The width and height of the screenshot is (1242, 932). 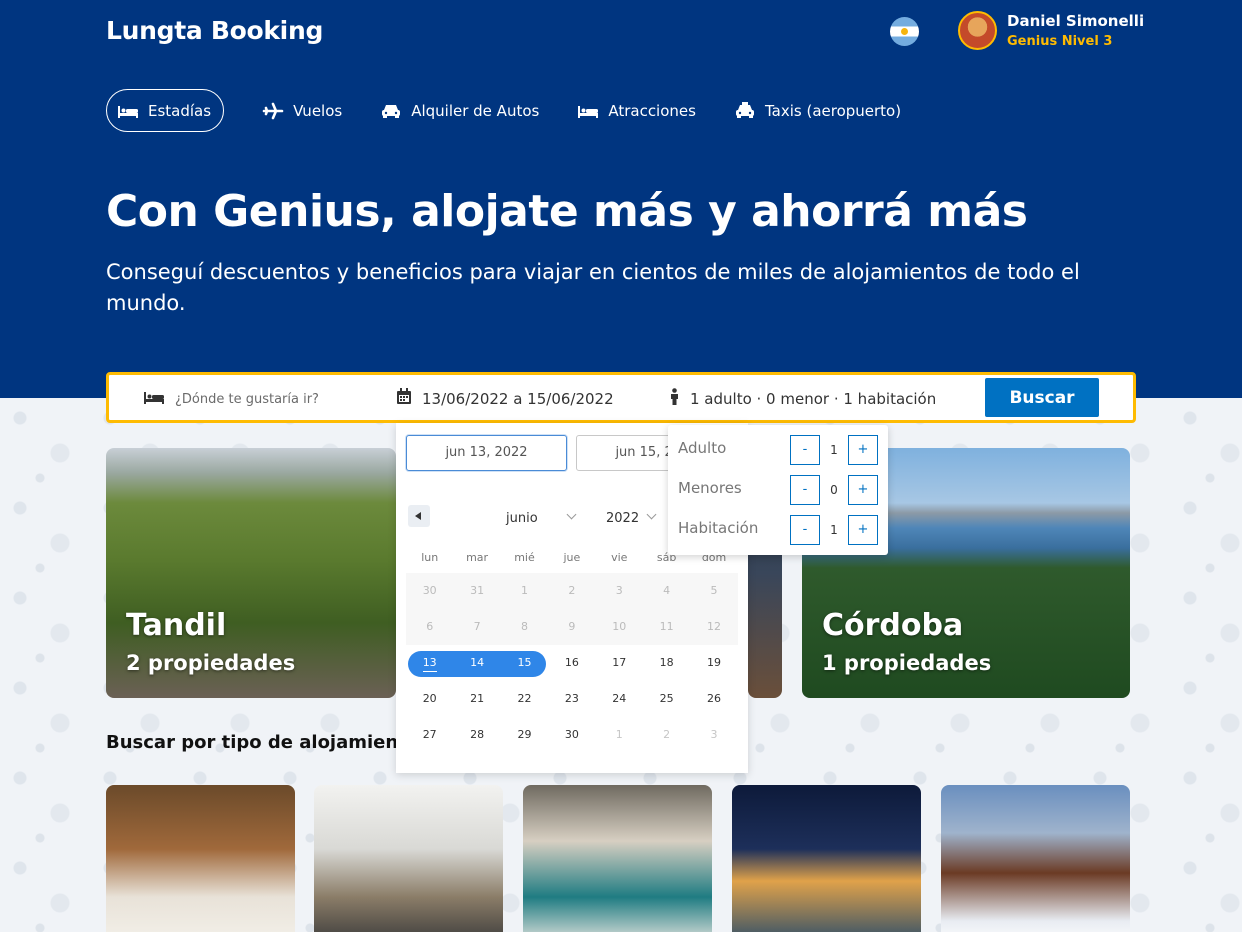 I want to click on plane-icon, so click(x=273, y=111).